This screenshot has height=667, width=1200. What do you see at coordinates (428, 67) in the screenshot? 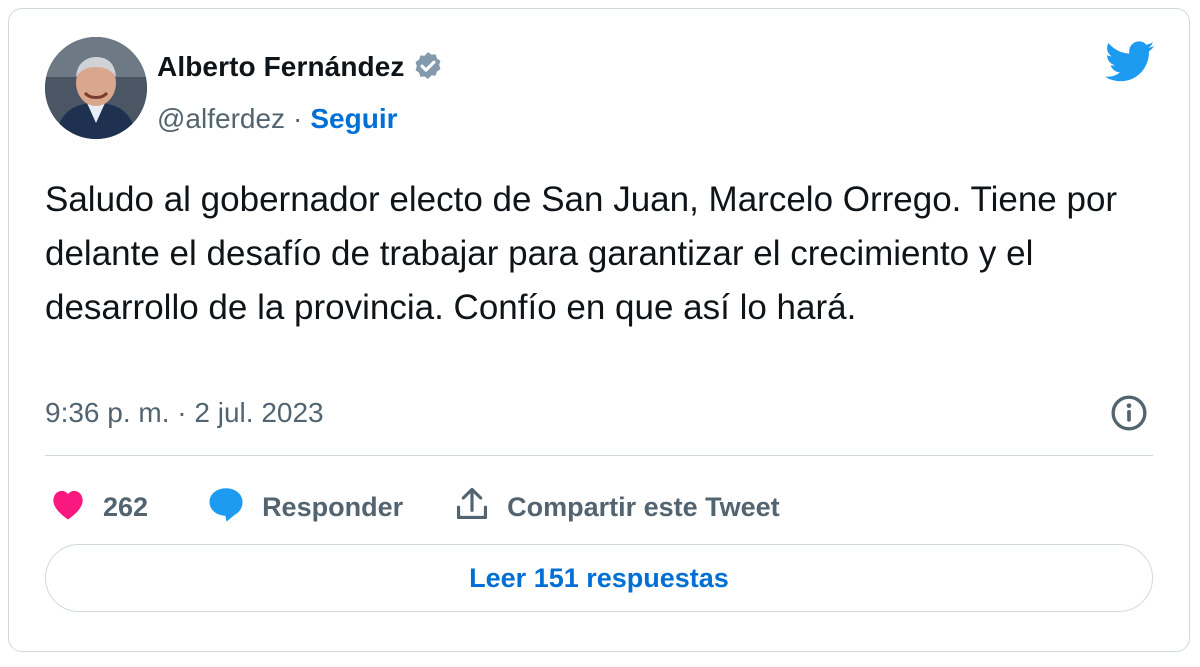
I see `verified-badge-icon` at bounding box center [428, 67].